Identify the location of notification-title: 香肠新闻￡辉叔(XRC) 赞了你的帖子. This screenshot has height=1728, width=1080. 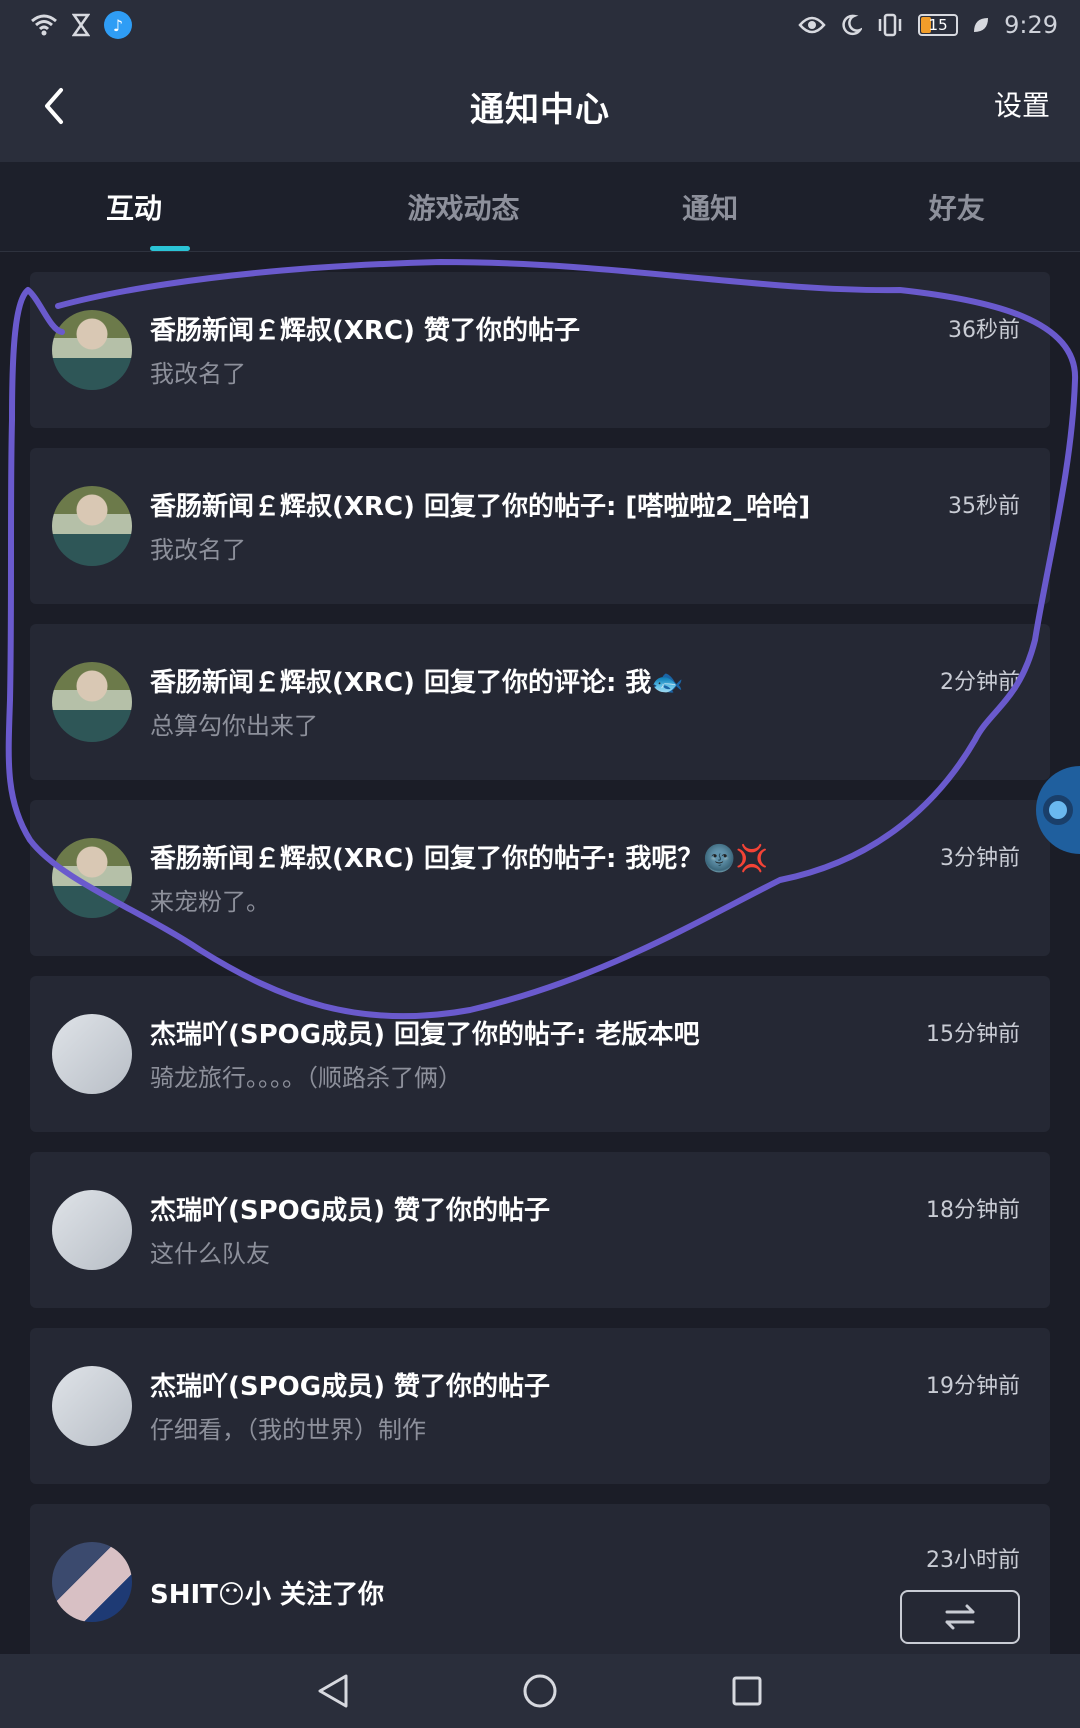
(365, 331).